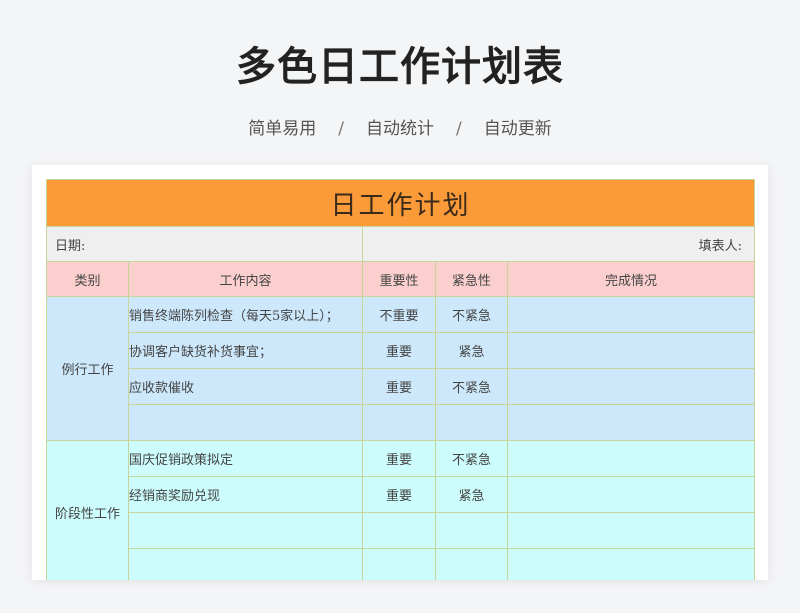  I want to click on sheet-title: 日工作计划, so click(400, 203).